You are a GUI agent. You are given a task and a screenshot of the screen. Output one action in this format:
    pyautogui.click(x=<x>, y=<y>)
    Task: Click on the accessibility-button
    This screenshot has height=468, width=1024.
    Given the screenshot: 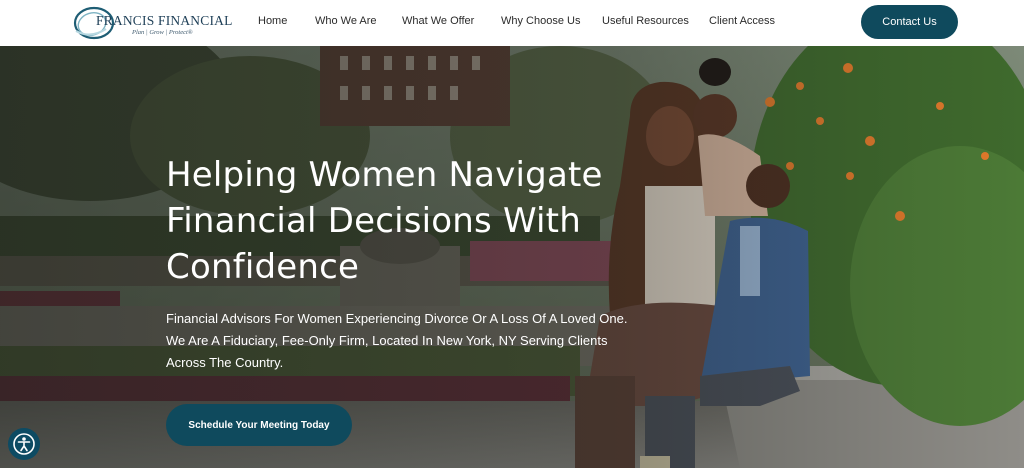 What is the action you would take?
    pyautogui.click(x=24, y=444)
    